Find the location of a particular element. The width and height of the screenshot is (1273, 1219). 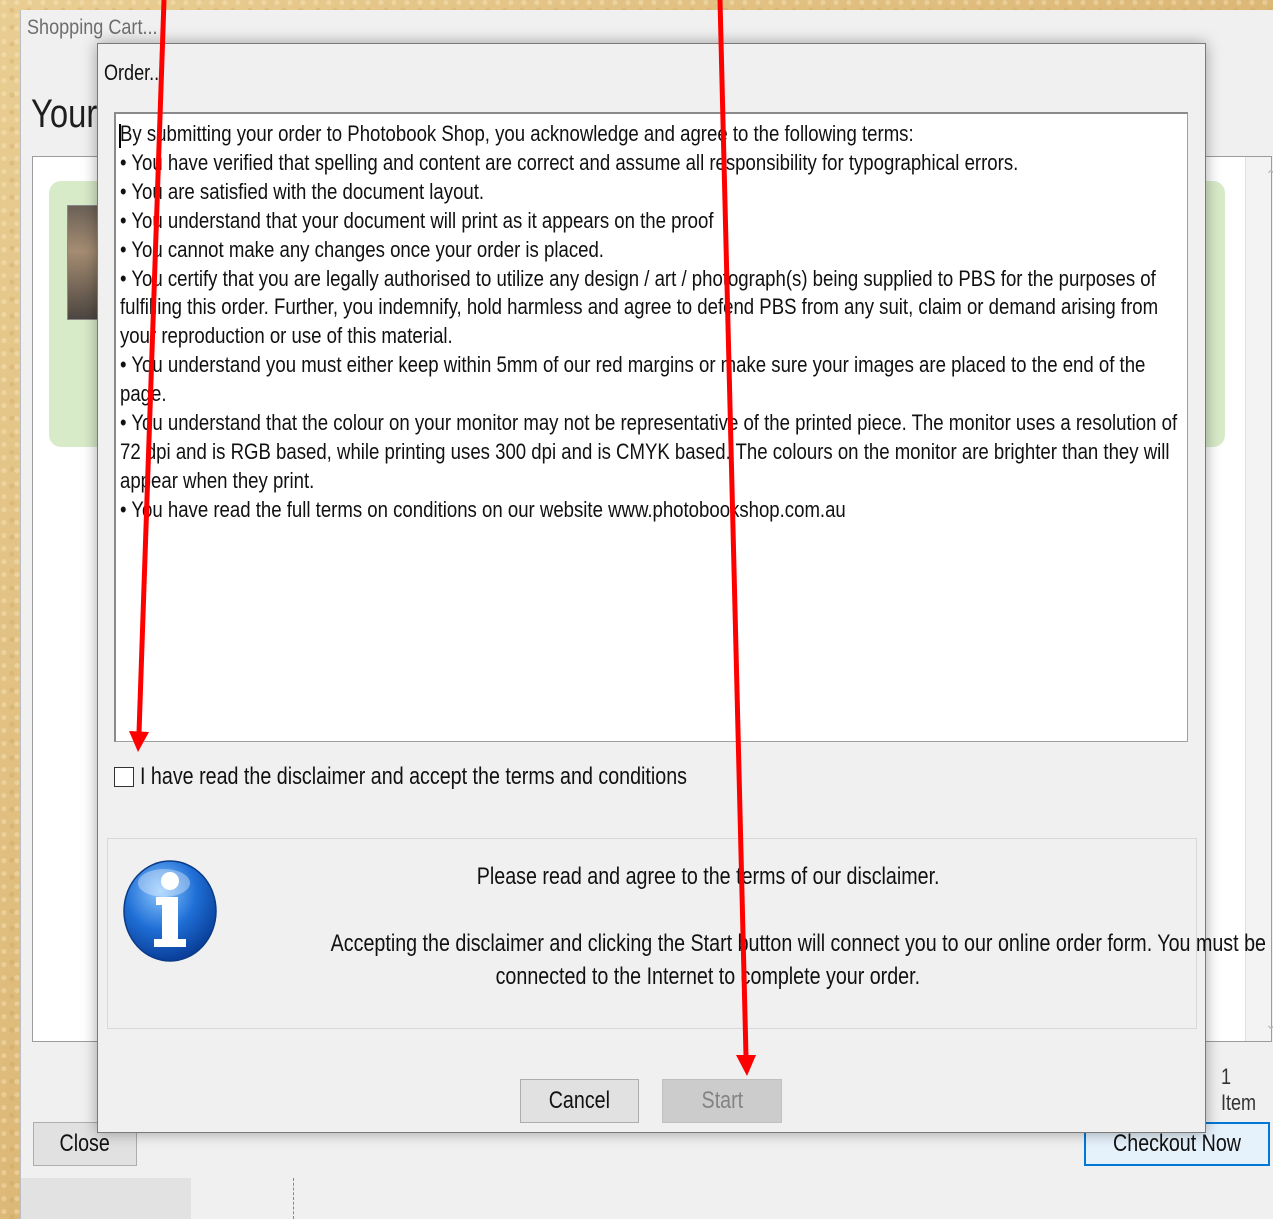

start-button: Start is located at coordinates (722, 1101).